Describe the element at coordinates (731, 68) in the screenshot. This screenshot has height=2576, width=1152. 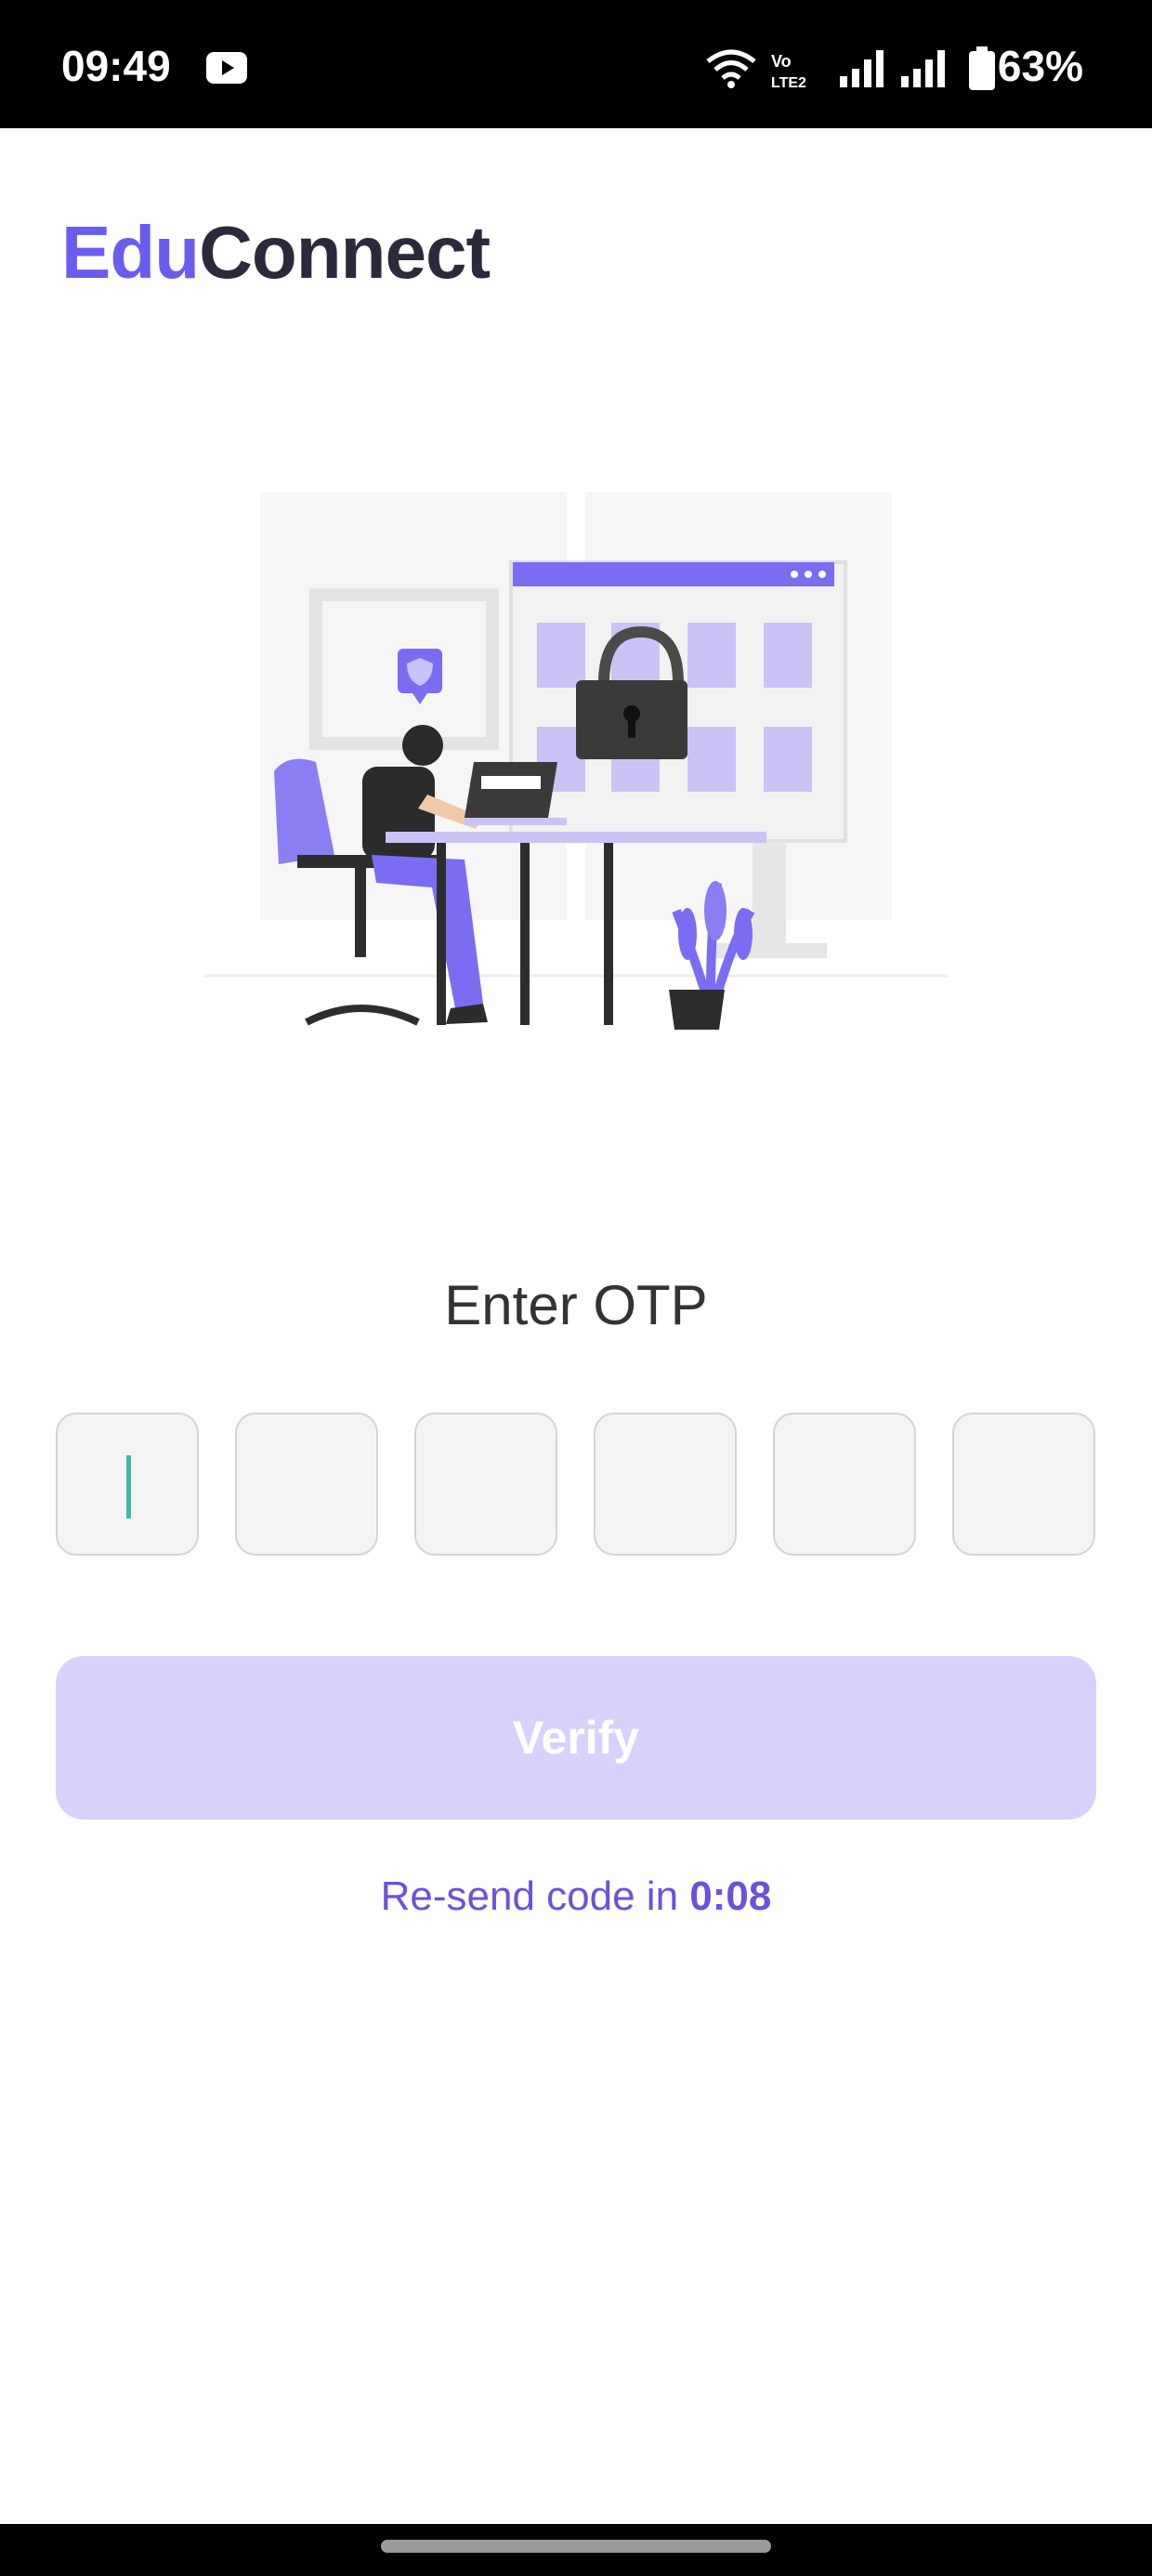
I see `wifi-icon` at that location.